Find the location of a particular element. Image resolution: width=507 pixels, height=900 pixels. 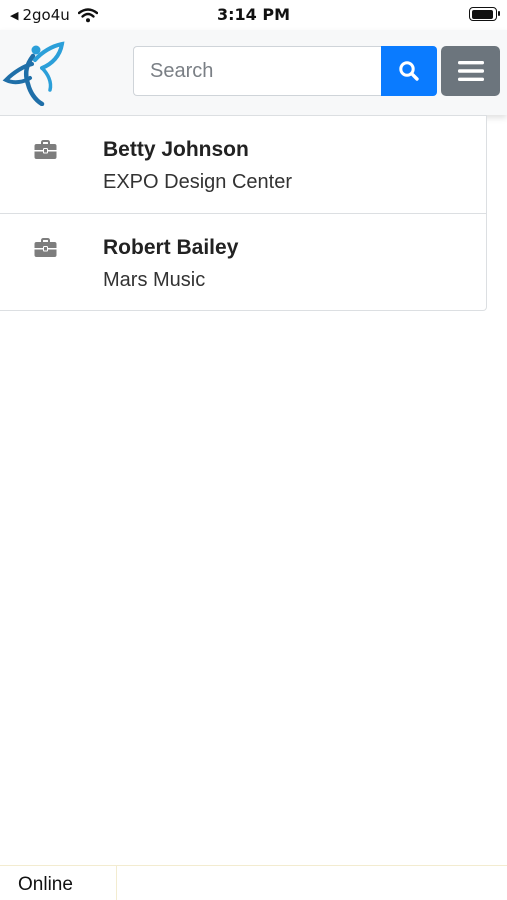

search-input is located at coordinates (258, 71).